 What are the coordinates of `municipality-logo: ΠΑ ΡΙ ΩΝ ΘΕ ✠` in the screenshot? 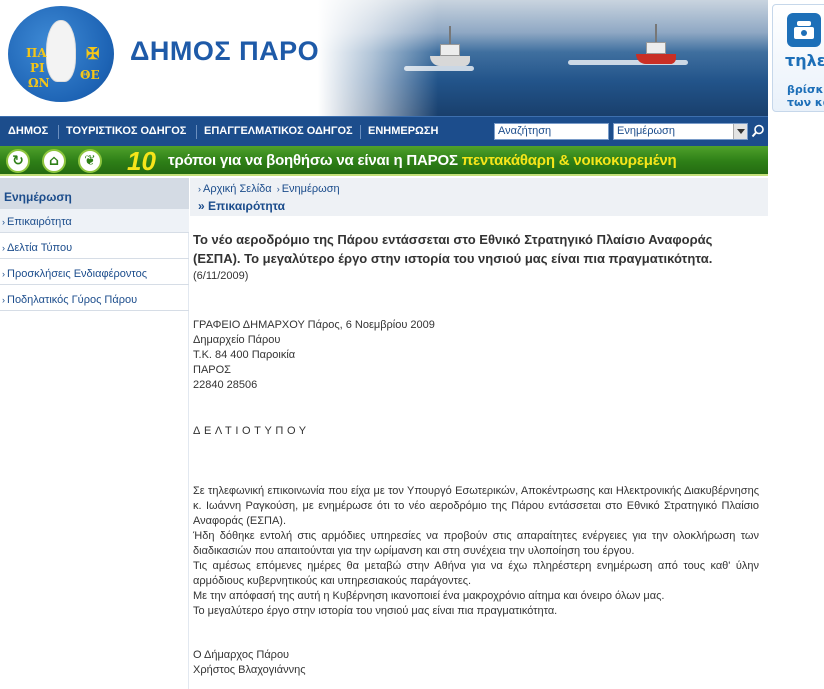 It's located at (62, 54).